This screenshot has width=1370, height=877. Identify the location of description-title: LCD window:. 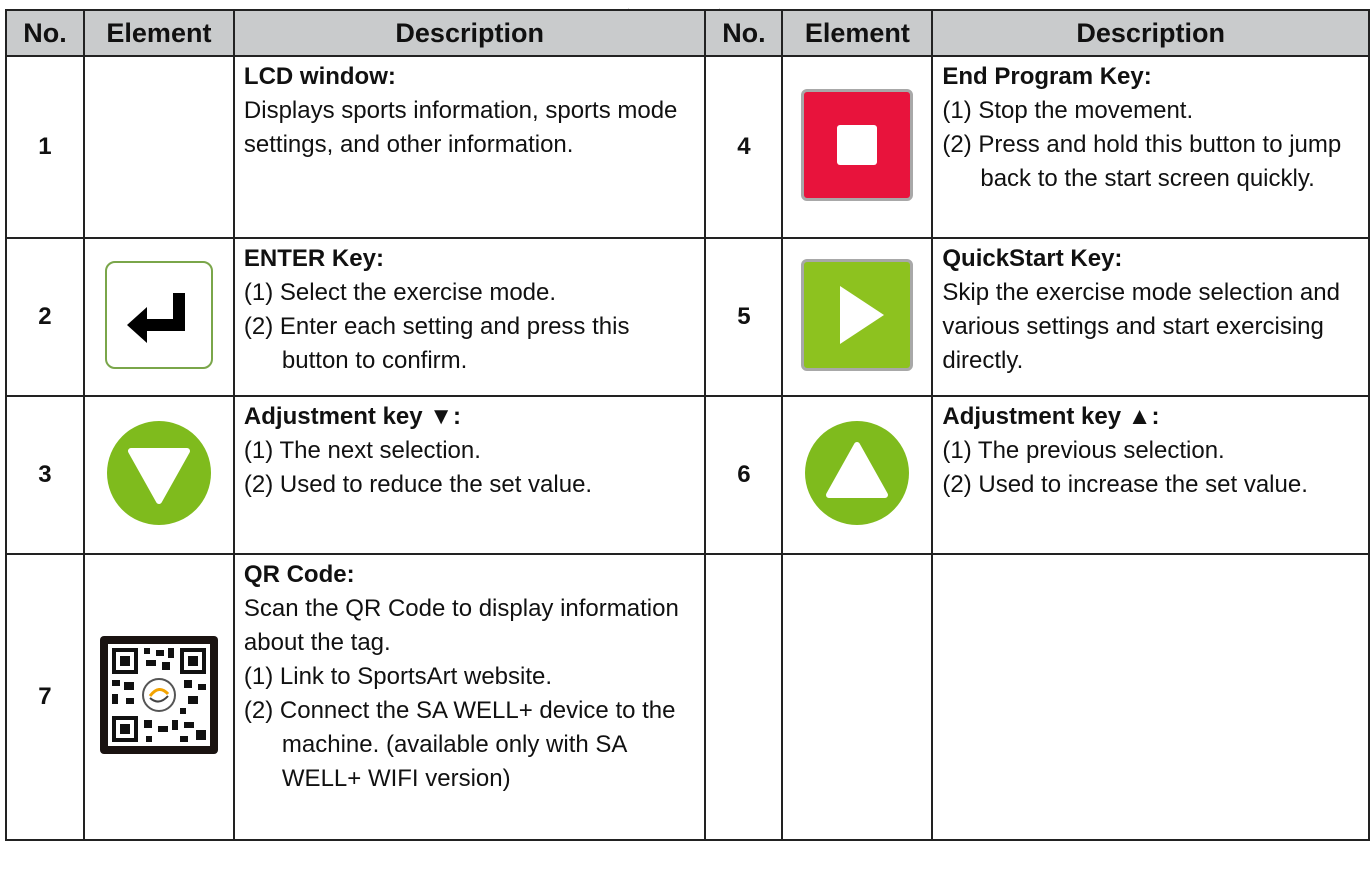
(319, 76).